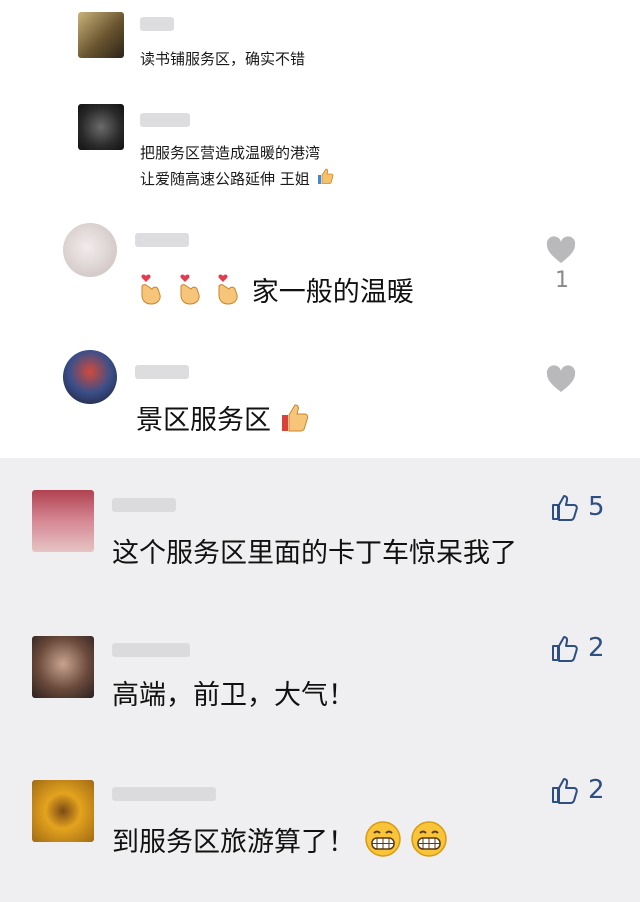 The width and height of the screenshot is (640, 902). I want to click on comment-text-line1: 把服务区营造成温暖的港湾, so click(230, 153).